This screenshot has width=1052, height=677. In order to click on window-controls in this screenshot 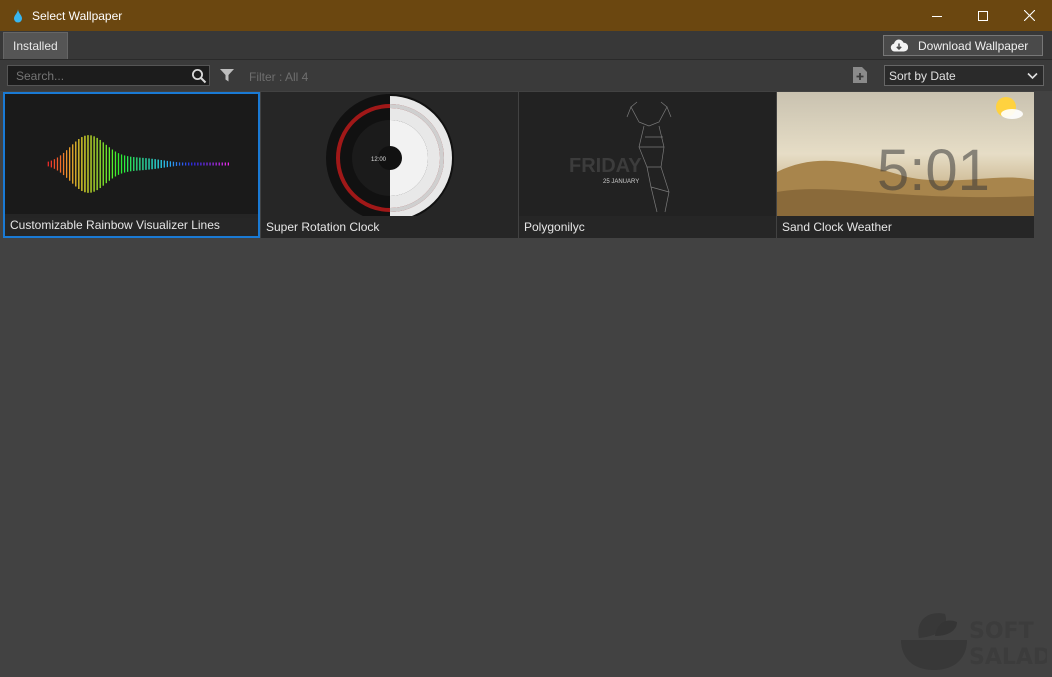, I will do `click(983, 15)`.